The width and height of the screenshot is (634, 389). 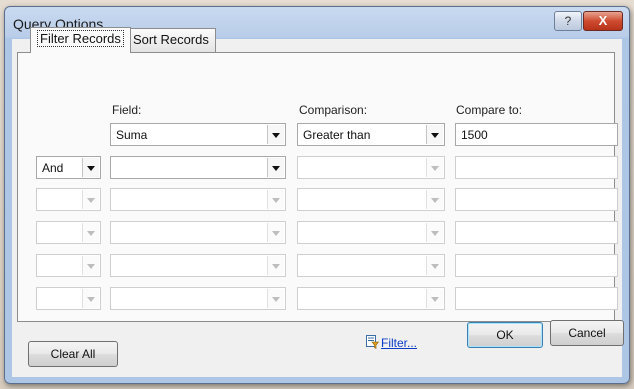 I want to click on tab-filter-records: Filter Records, so click(x=80, y=40).